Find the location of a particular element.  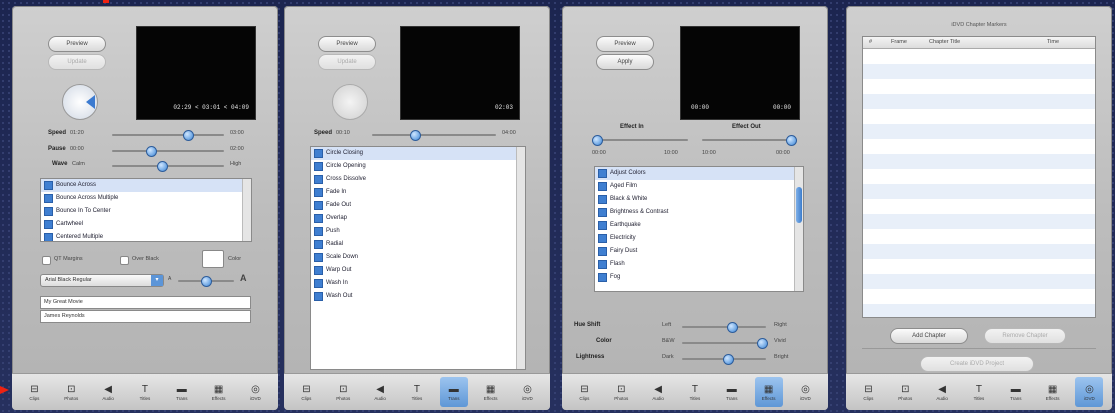

col-chapter-title: Chapter Title is located at coordinates (944, 42).